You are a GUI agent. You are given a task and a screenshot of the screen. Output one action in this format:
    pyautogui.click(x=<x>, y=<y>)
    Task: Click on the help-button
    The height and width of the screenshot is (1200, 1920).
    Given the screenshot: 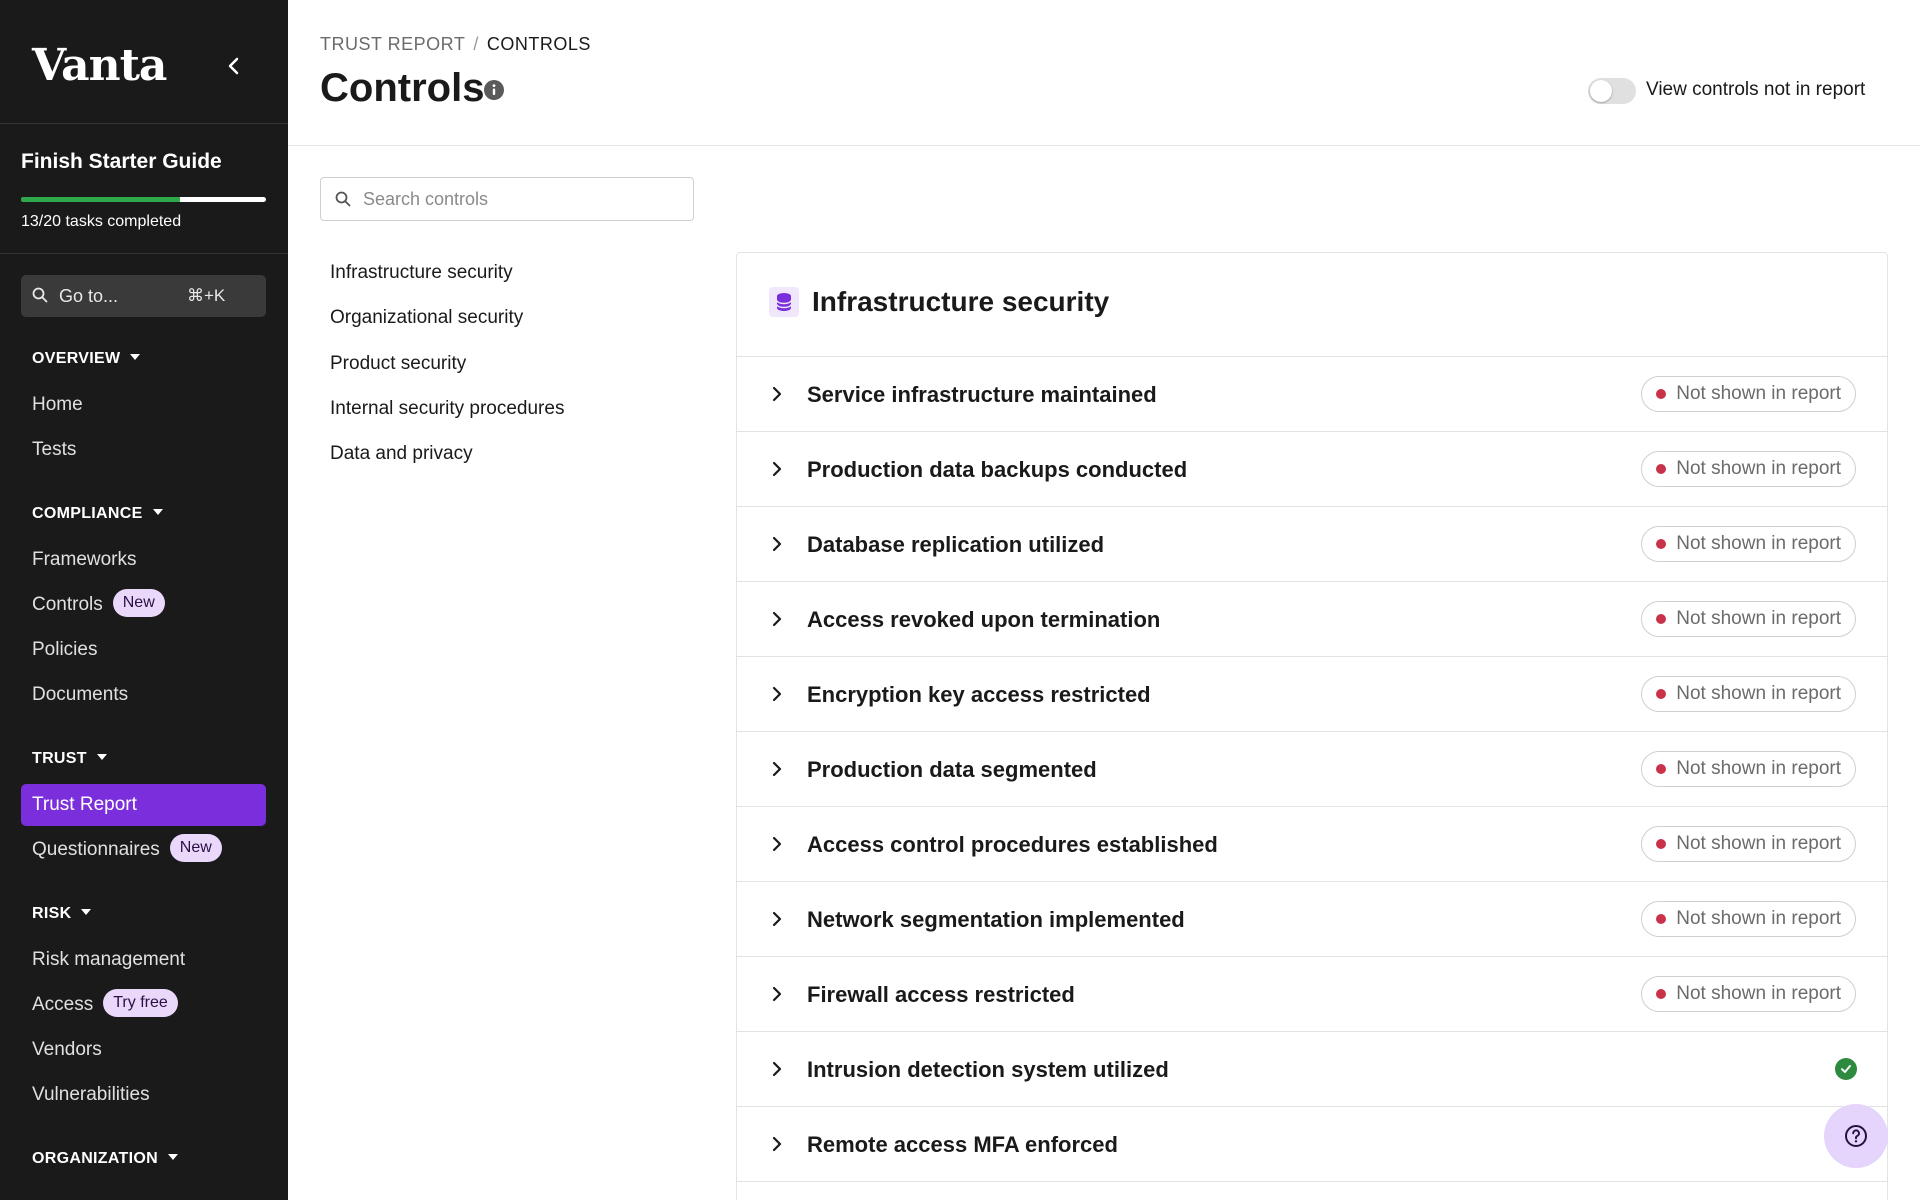 What is the action you would take?
    pyautogui.click(x=1856, y=1136)
    